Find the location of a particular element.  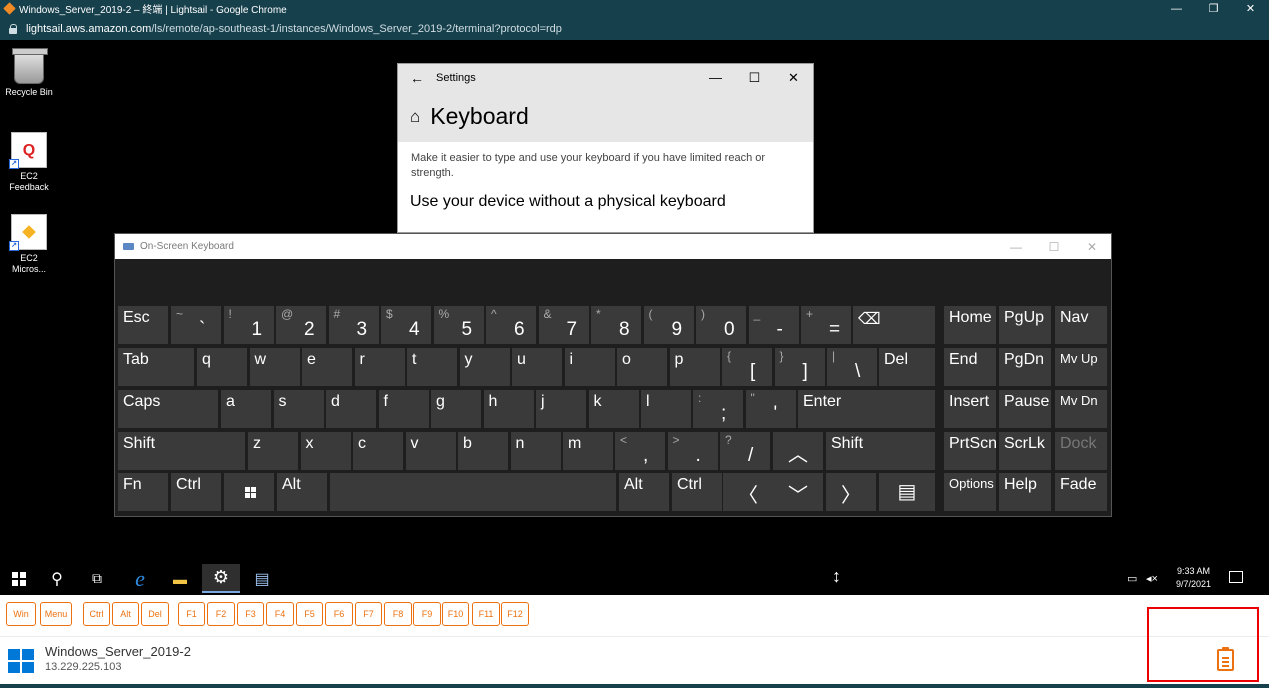

key-bracket-1: }] is located at coordinates (799, 367).